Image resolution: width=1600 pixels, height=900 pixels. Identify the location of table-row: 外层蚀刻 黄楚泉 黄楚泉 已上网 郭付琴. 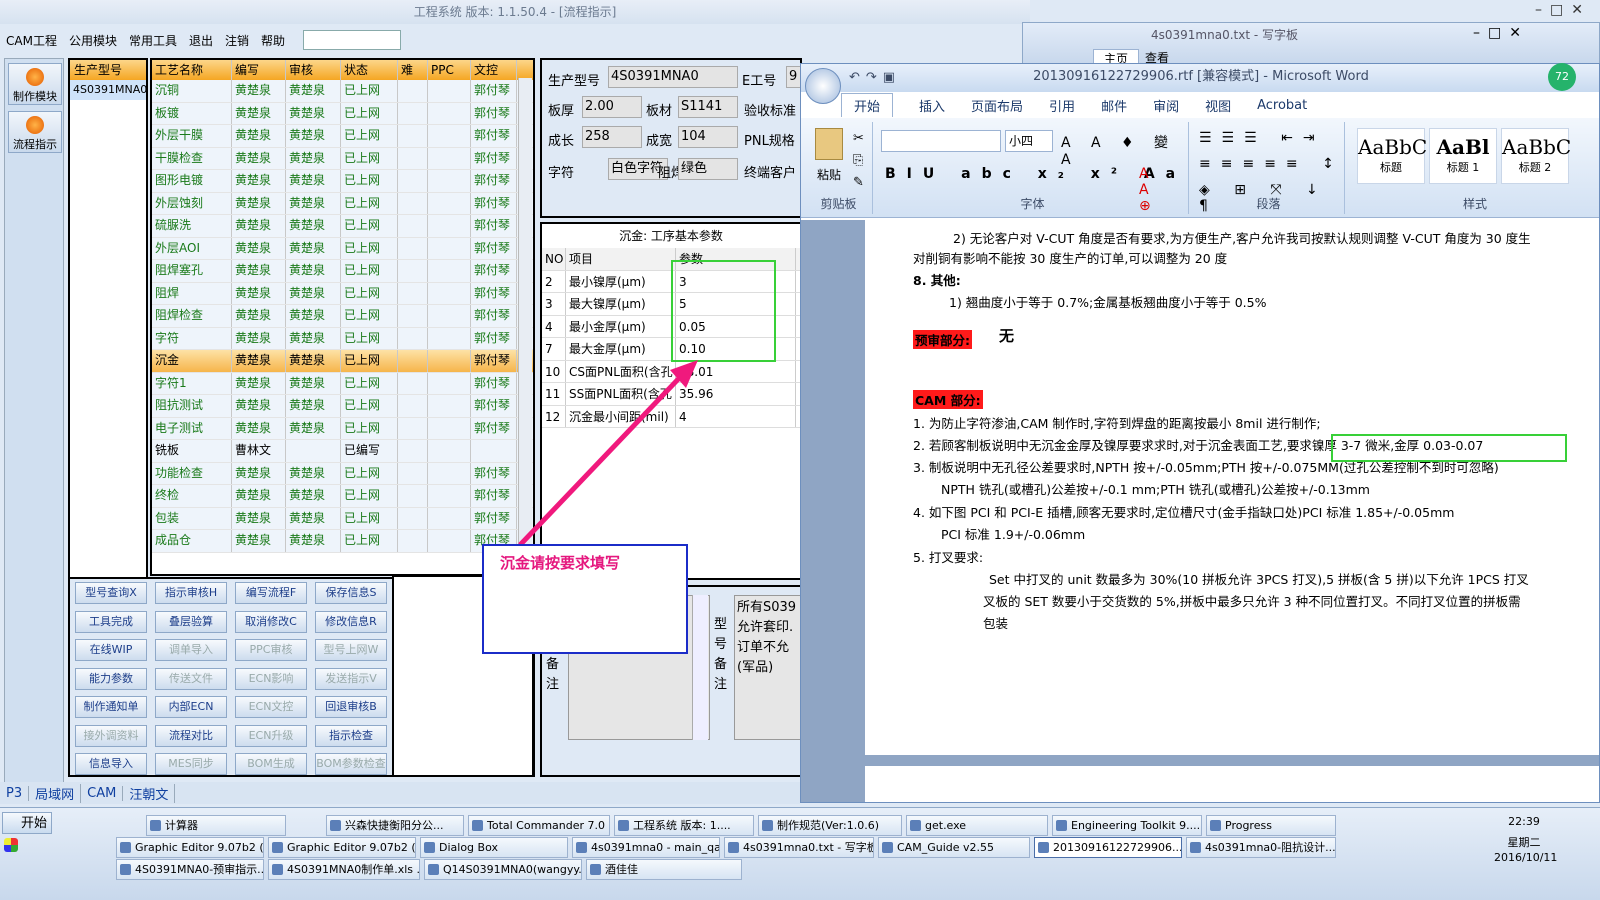
(342, 203).